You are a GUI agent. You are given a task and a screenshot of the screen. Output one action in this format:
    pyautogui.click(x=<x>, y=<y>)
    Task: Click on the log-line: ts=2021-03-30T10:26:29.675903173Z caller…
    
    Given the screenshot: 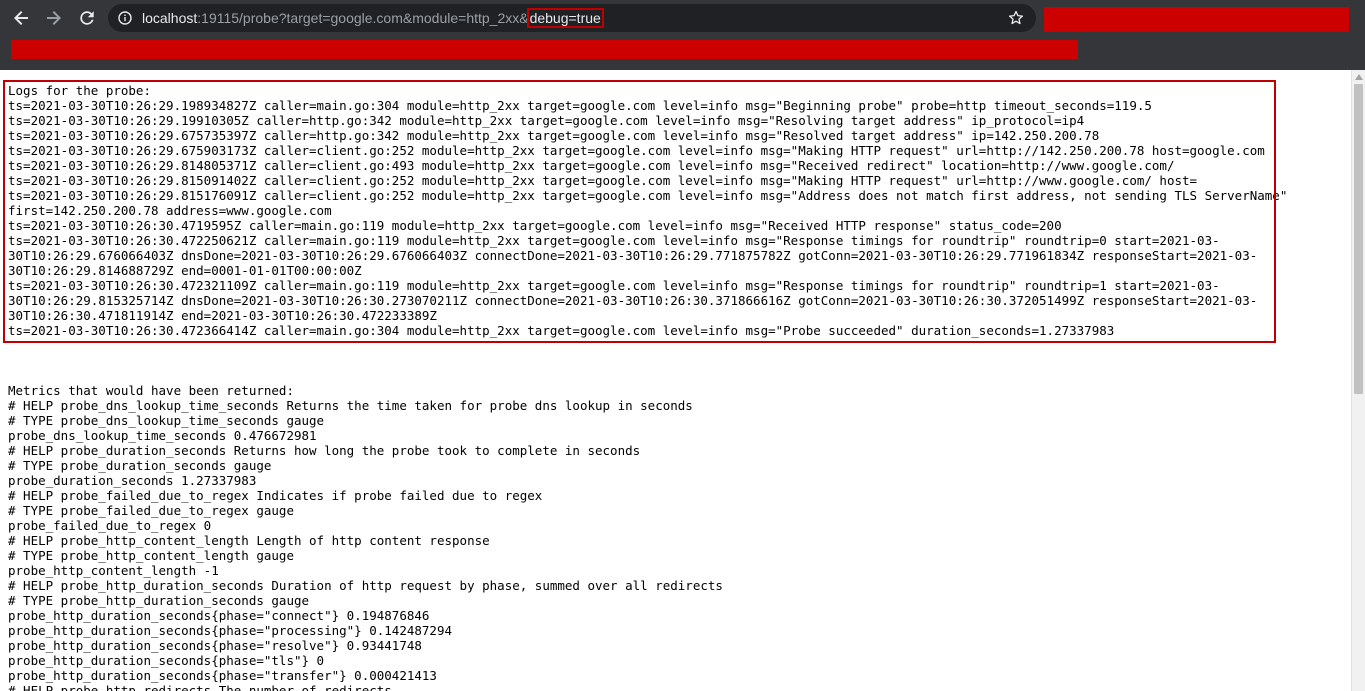 What is the action you would take?
    pyautogui.click(x=636, y=150)
    